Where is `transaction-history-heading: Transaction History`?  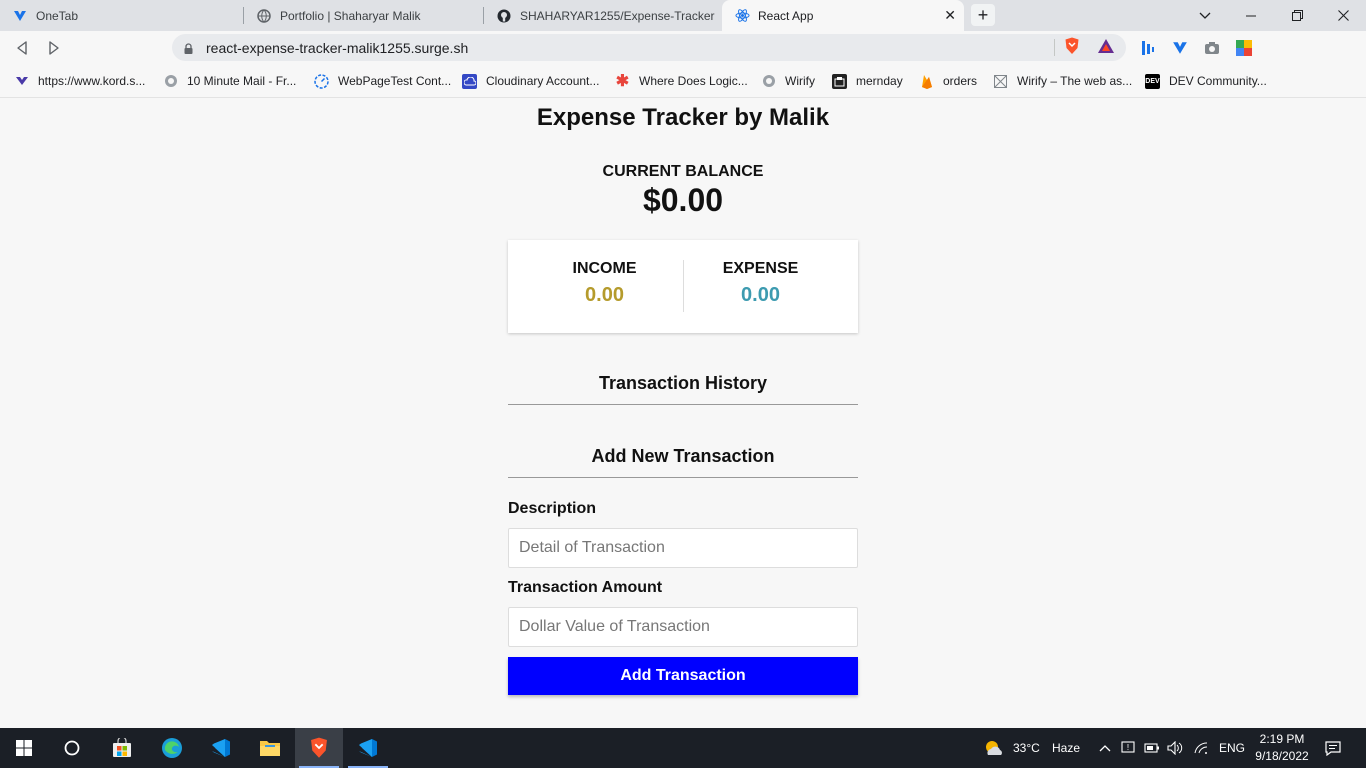
transaction-history-heading: Transaction History is located at coordinates (683, 389).